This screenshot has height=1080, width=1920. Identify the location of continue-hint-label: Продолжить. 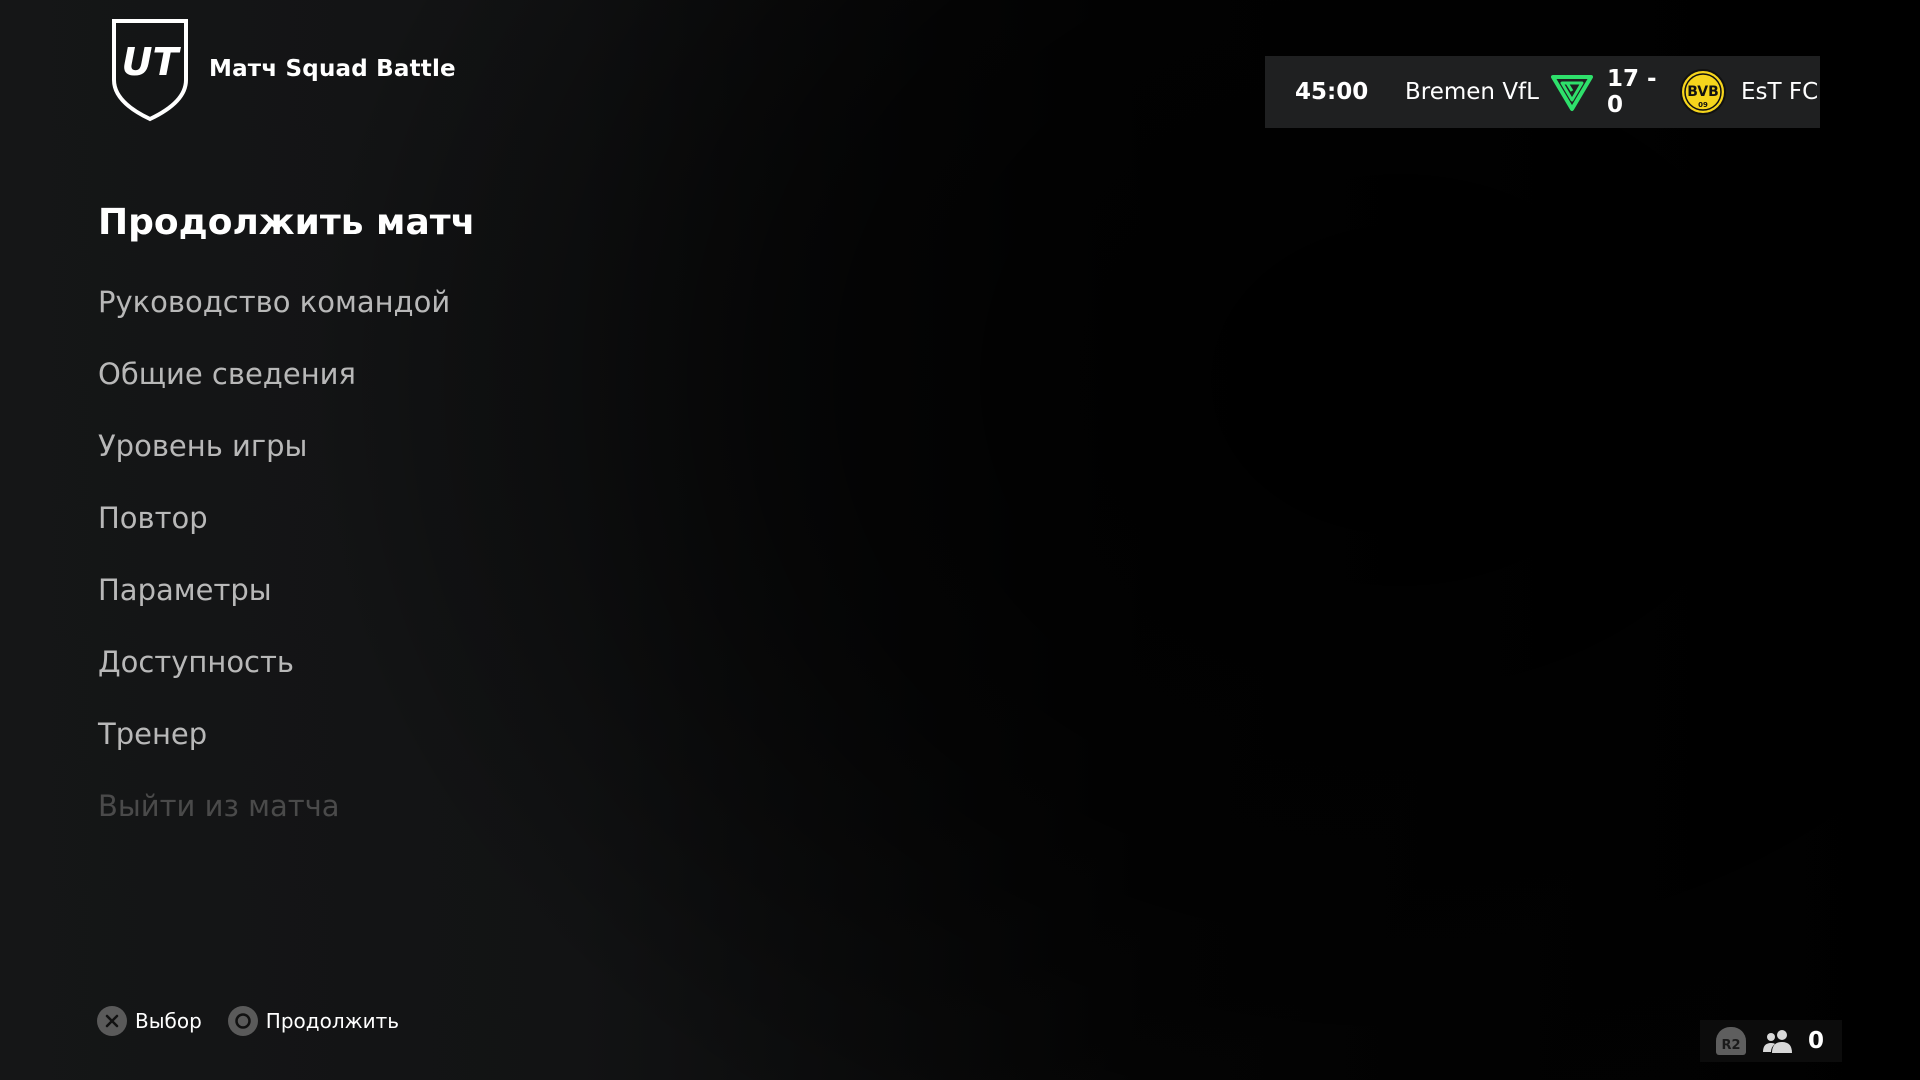
(332, 1021).